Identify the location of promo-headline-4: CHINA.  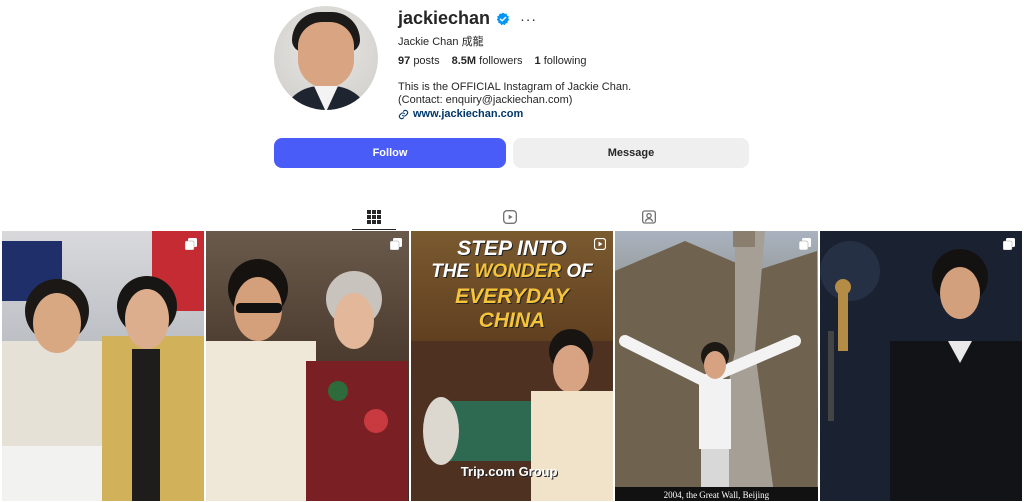
(512, 320).